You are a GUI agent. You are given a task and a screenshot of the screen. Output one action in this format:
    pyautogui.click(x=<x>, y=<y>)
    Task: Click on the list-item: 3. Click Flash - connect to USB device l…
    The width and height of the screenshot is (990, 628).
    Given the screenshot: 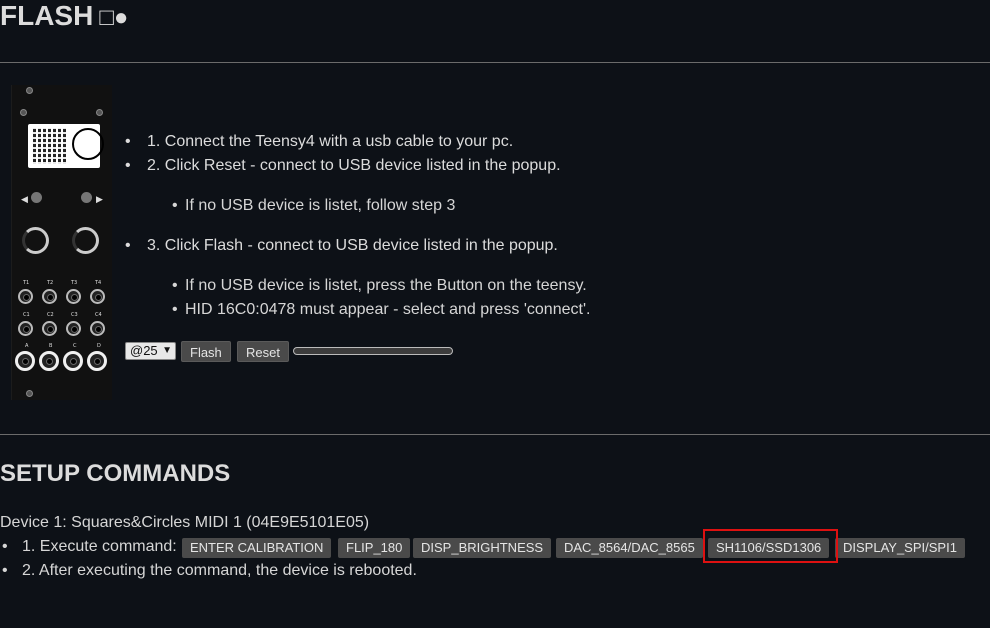 What is the action you would take?
    pyautogui.click(x=357, y=246)
    